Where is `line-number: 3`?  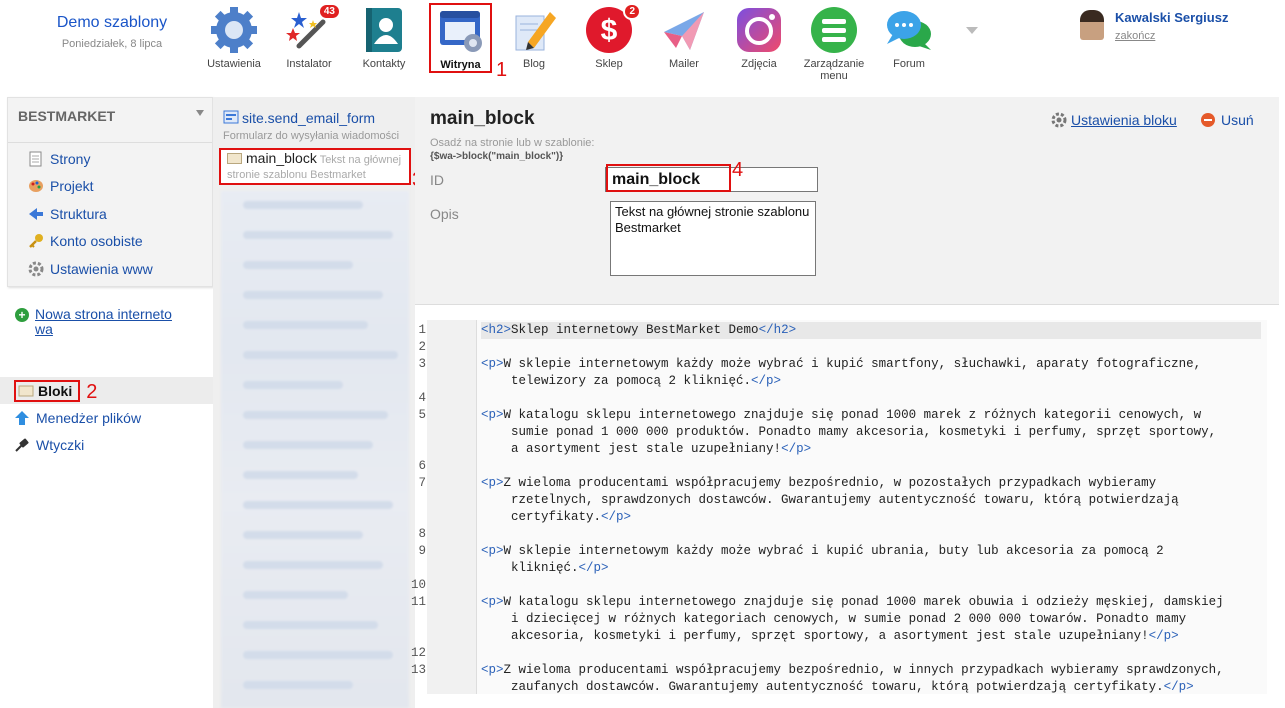 line-number: 3 is located at coordinates (422, 364).